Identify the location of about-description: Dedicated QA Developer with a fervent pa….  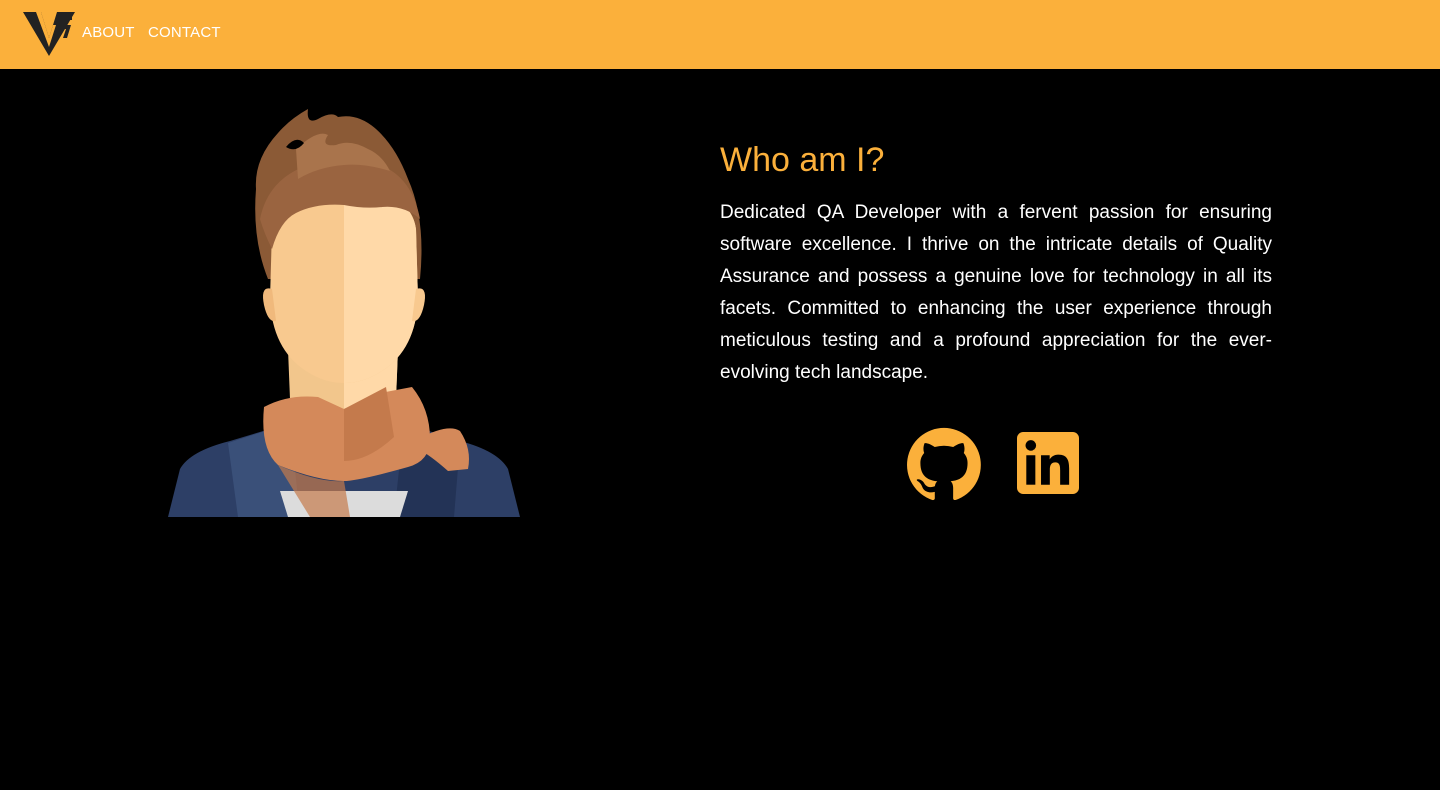
(996, 292).